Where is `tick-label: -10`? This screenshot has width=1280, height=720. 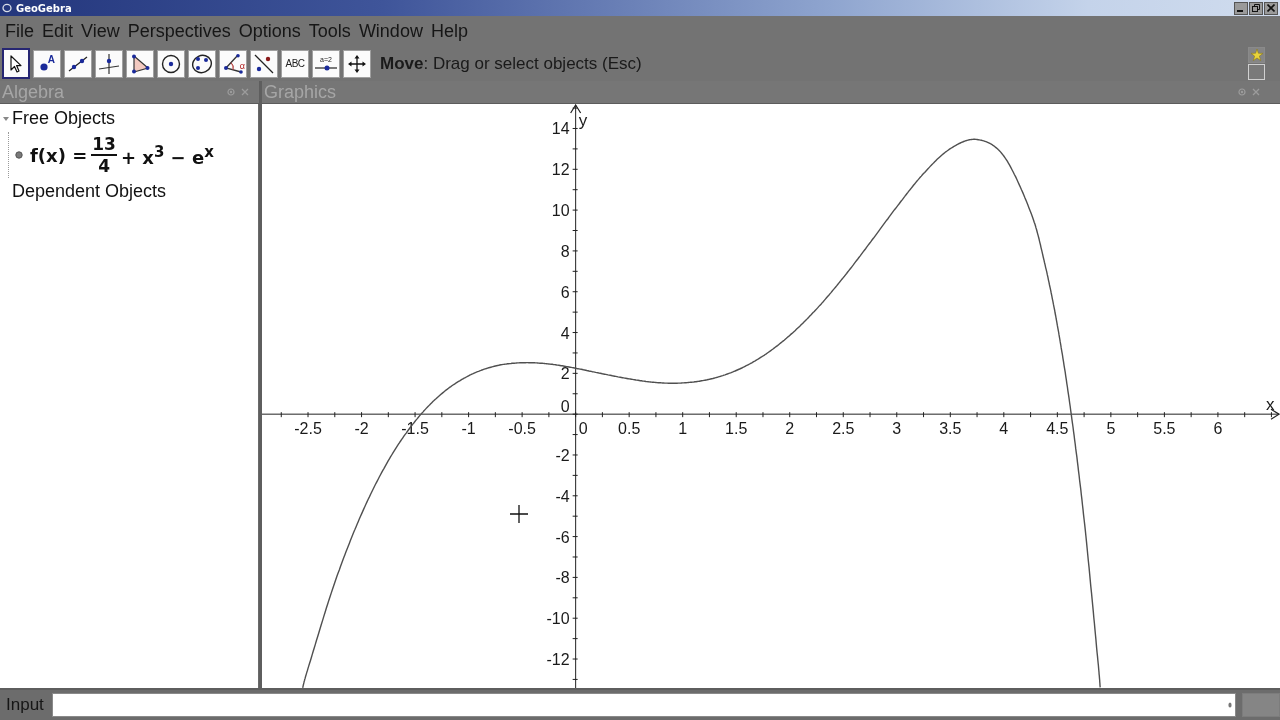
tick-label: -10 is located at coordinates (558, 619).